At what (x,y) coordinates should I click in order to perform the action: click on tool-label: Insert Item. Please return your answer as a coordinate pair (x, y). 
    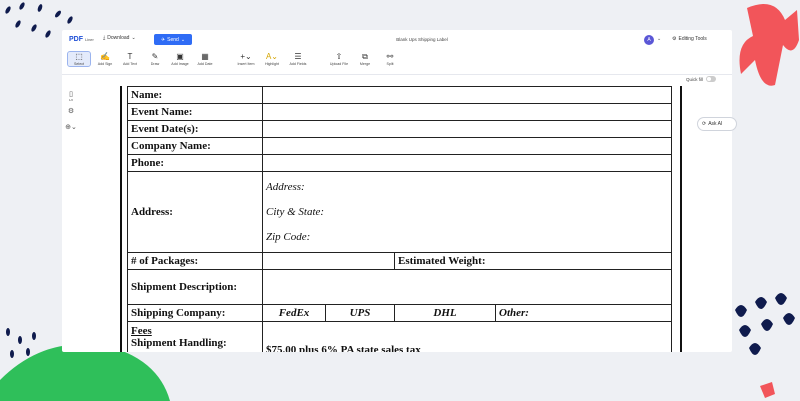
    Looking at the image, I should click on (246, 64).